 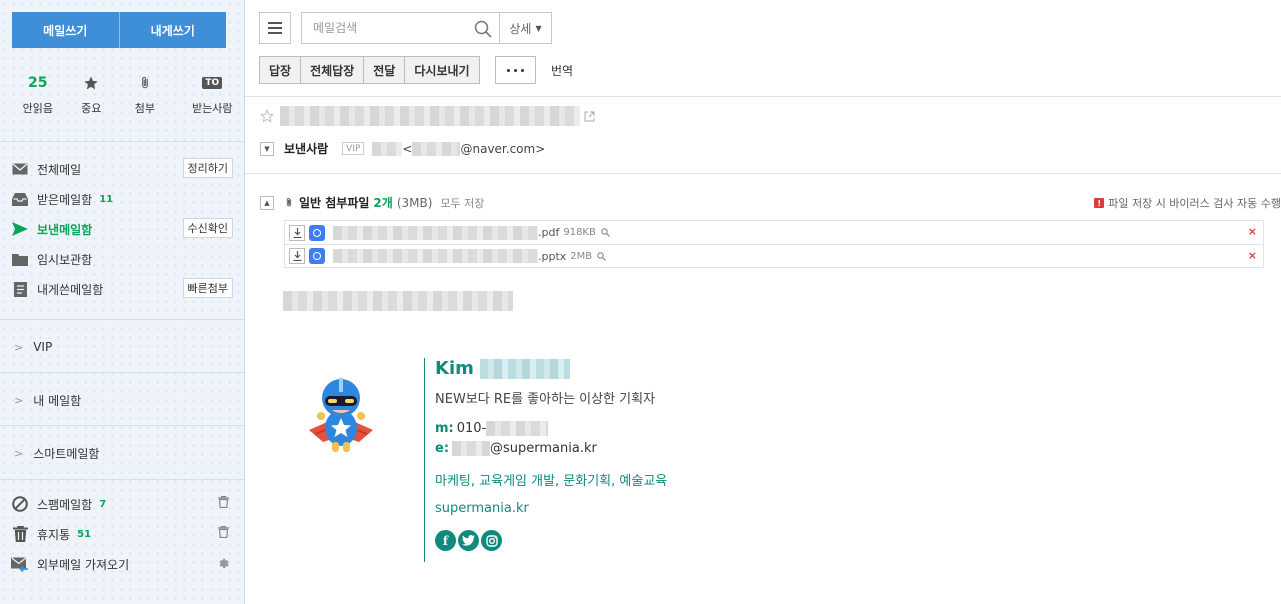 I want to click on file-ext: .pdf, so click(x=549, y=232).